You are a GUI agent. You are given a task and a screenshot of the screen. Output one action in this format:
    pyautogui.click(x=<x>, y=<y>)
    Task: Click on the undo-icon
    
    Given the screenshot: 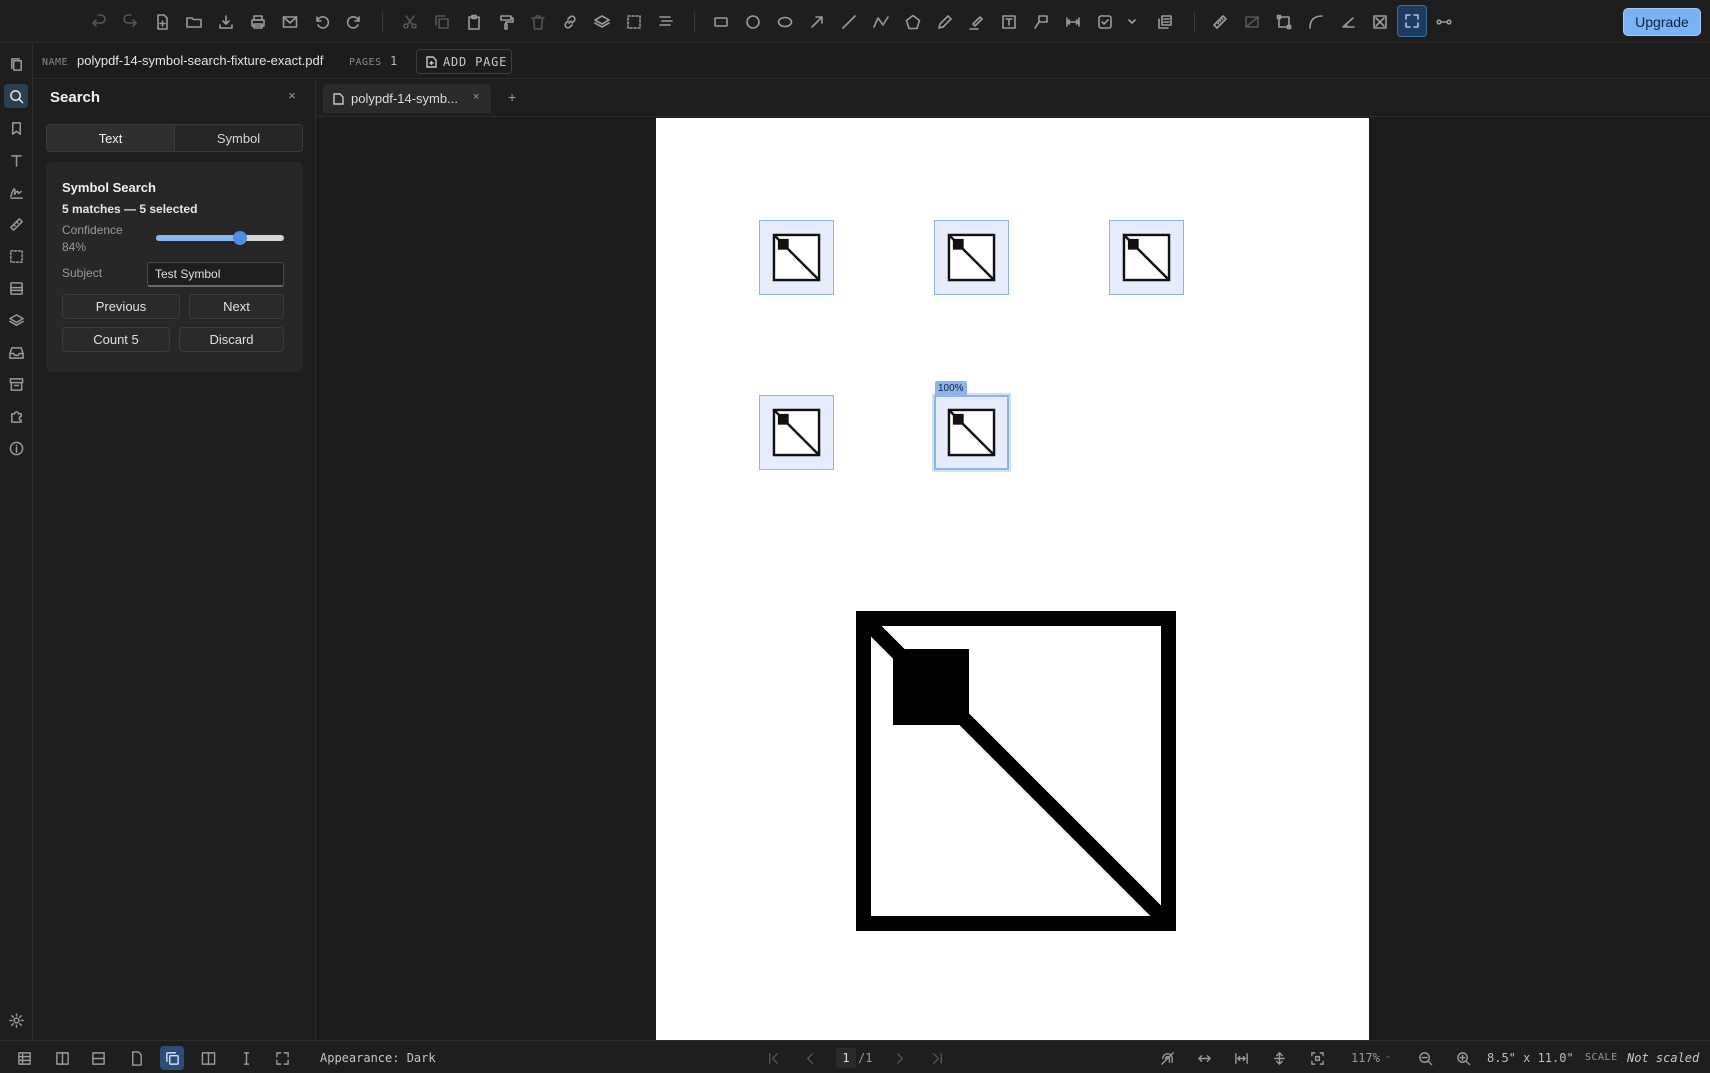 What is the action you would take?
    pyautogui.click(x=99, y=22)
    